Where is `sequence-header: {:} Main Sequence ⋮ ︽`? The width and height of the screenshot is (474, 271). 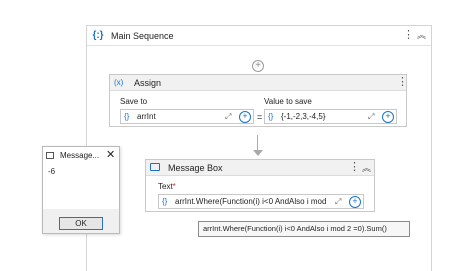
sequence-header: {:} Main Sequence ⋮ ︽ is located at coordinates (259, 36).